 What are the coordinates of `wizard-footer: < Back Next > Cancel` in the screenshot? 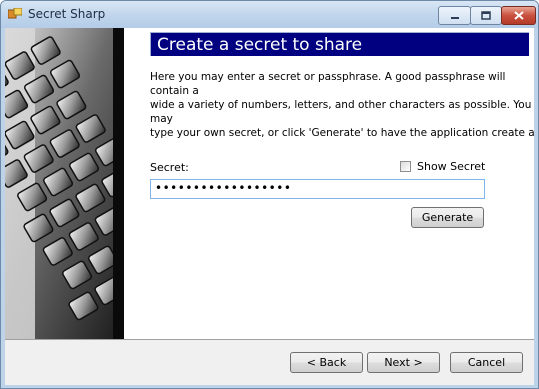 It's located at (269, 362).